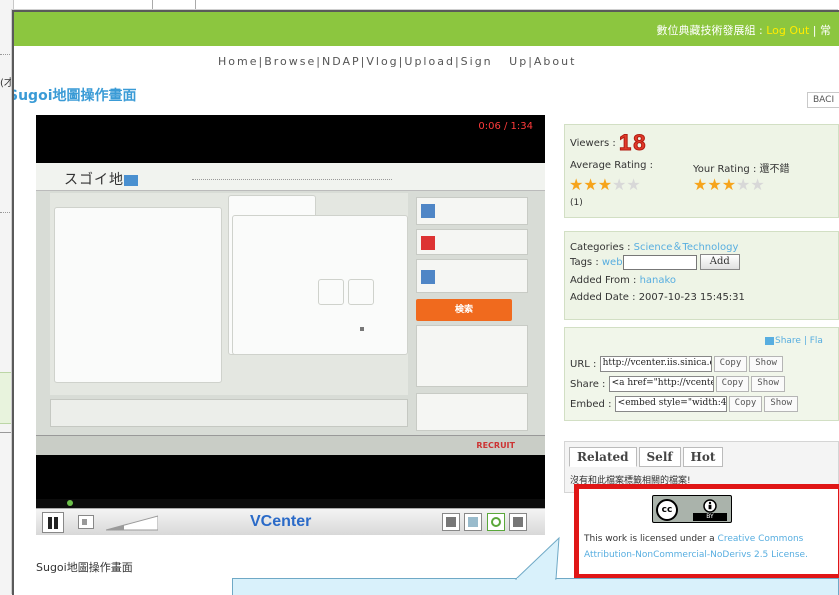 Image resolution: width=839 pixels, height=595 pixels. Describe the element at coordinates (658, 280) in the screenshot. I see `uploader-link: hanako` at that location.